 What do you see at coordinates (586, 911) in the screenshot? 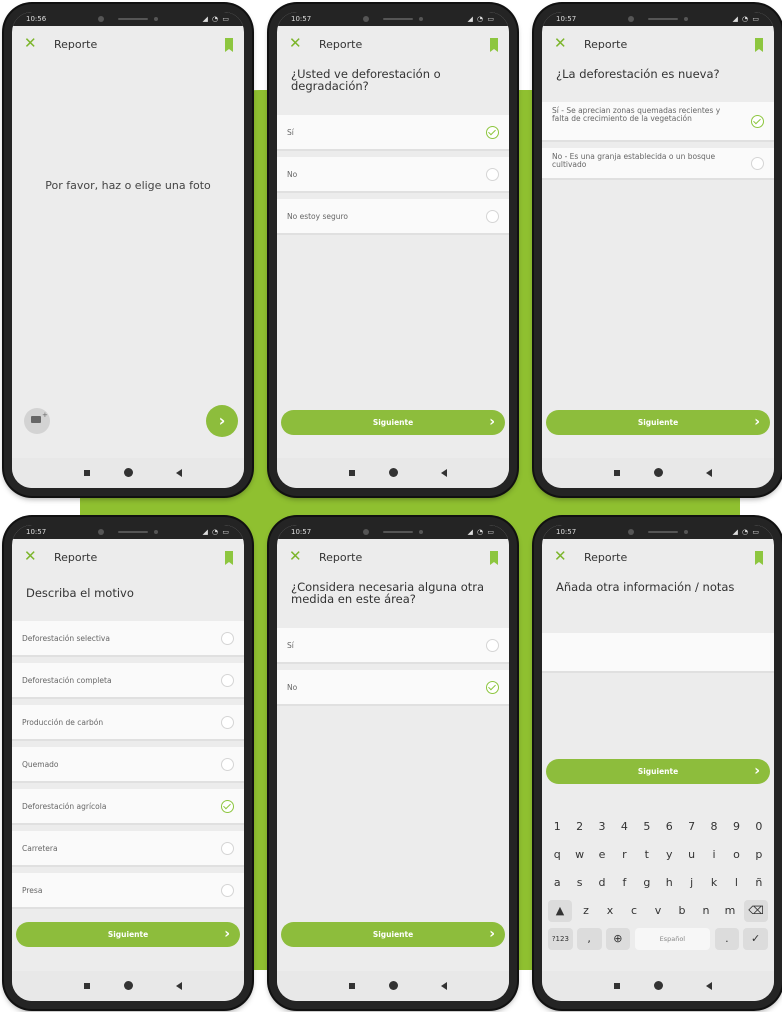
I see `key: z` at bounding box center [586, 911].